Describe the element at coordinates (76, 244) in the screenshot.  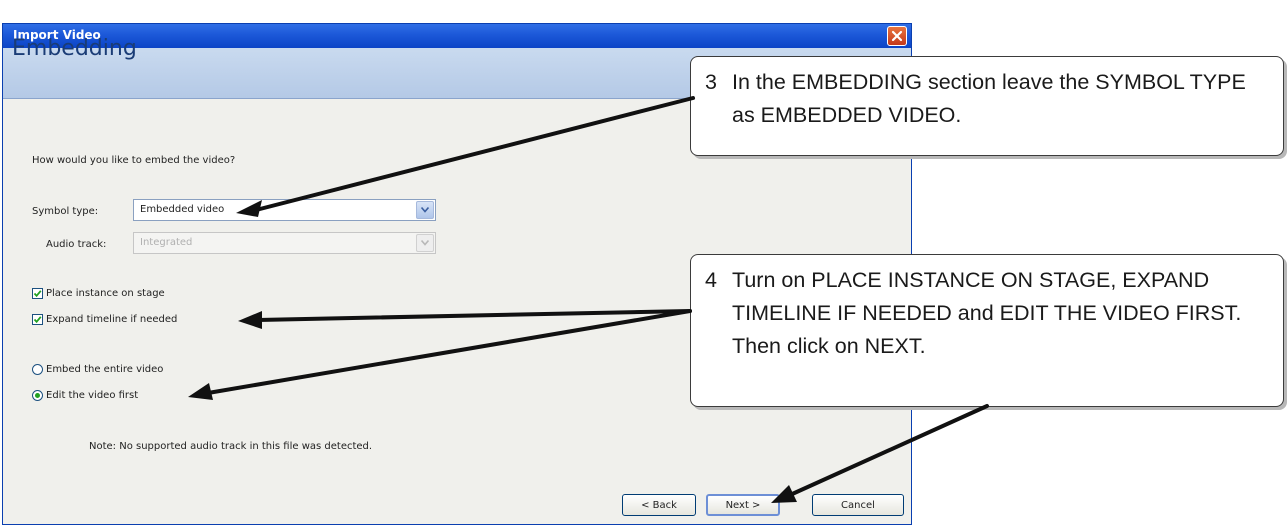
I see `audio-track-label: Audio track:` at that location.